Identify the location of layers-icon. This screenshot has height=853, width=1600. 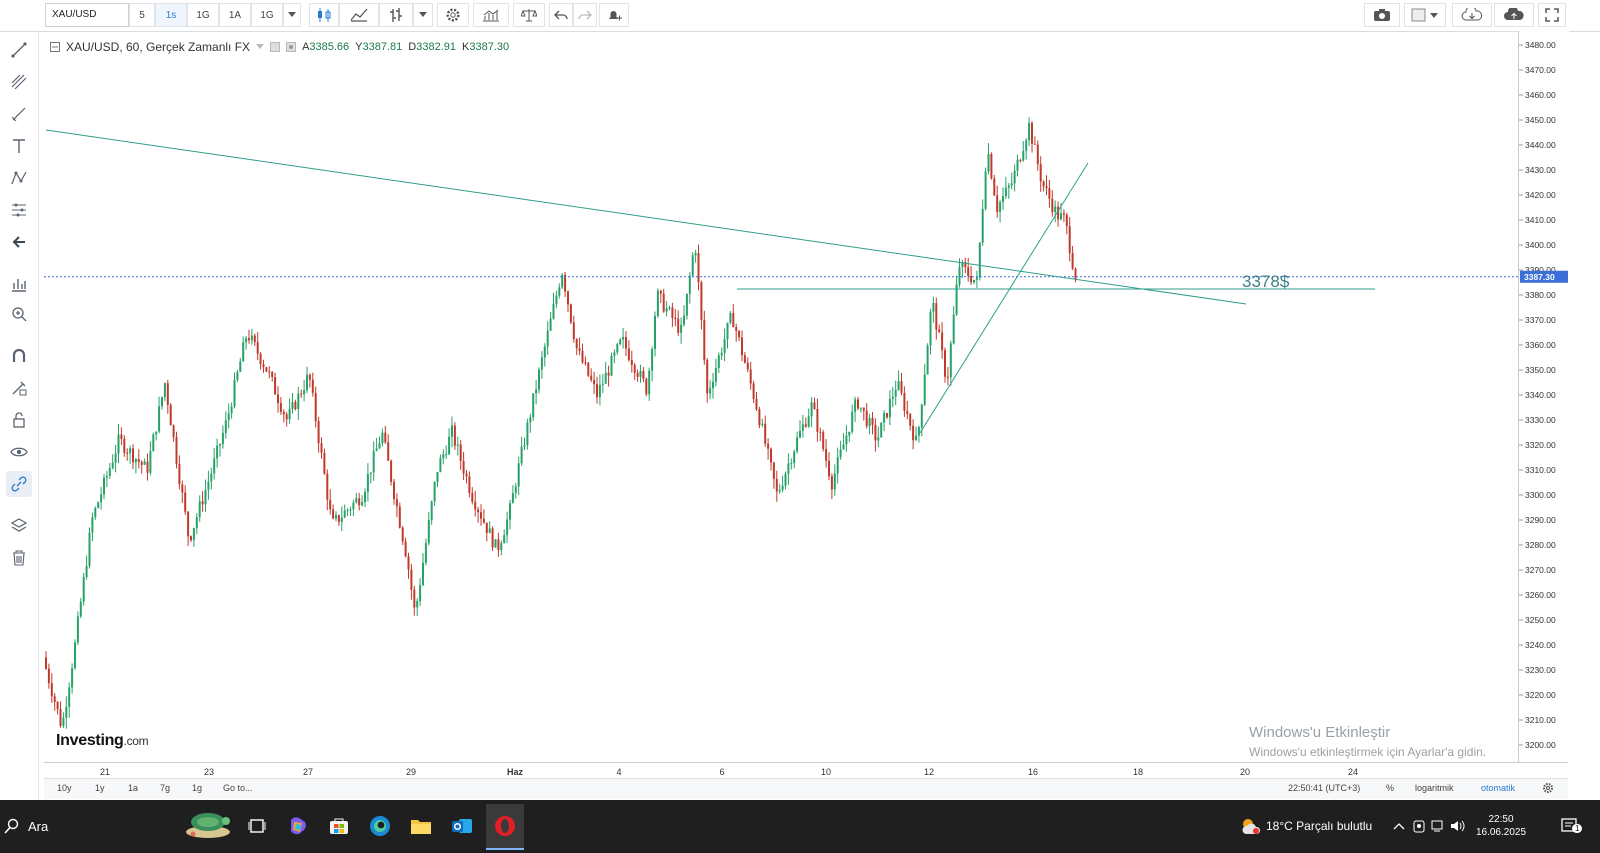
(19, 526).